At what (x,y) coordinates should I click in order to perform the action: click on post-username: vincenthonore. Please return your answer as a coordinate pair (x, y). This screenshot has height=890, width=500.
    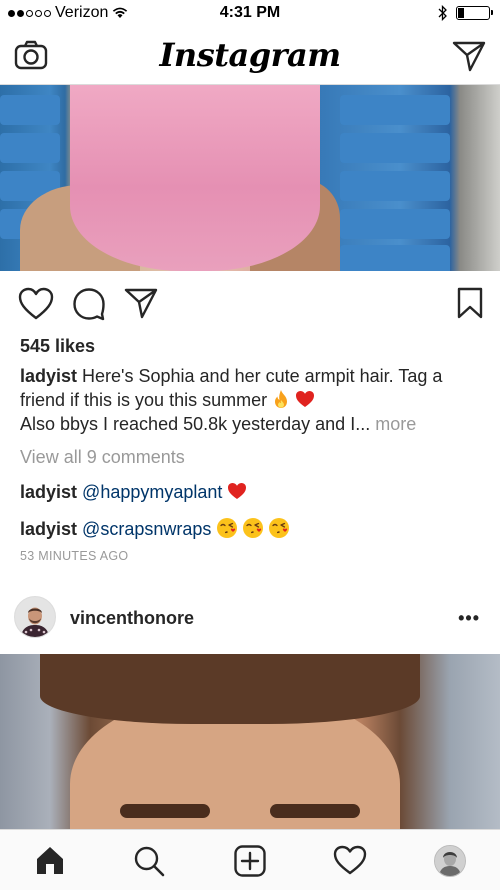
    Looking at the image, I should click on (132, 618).